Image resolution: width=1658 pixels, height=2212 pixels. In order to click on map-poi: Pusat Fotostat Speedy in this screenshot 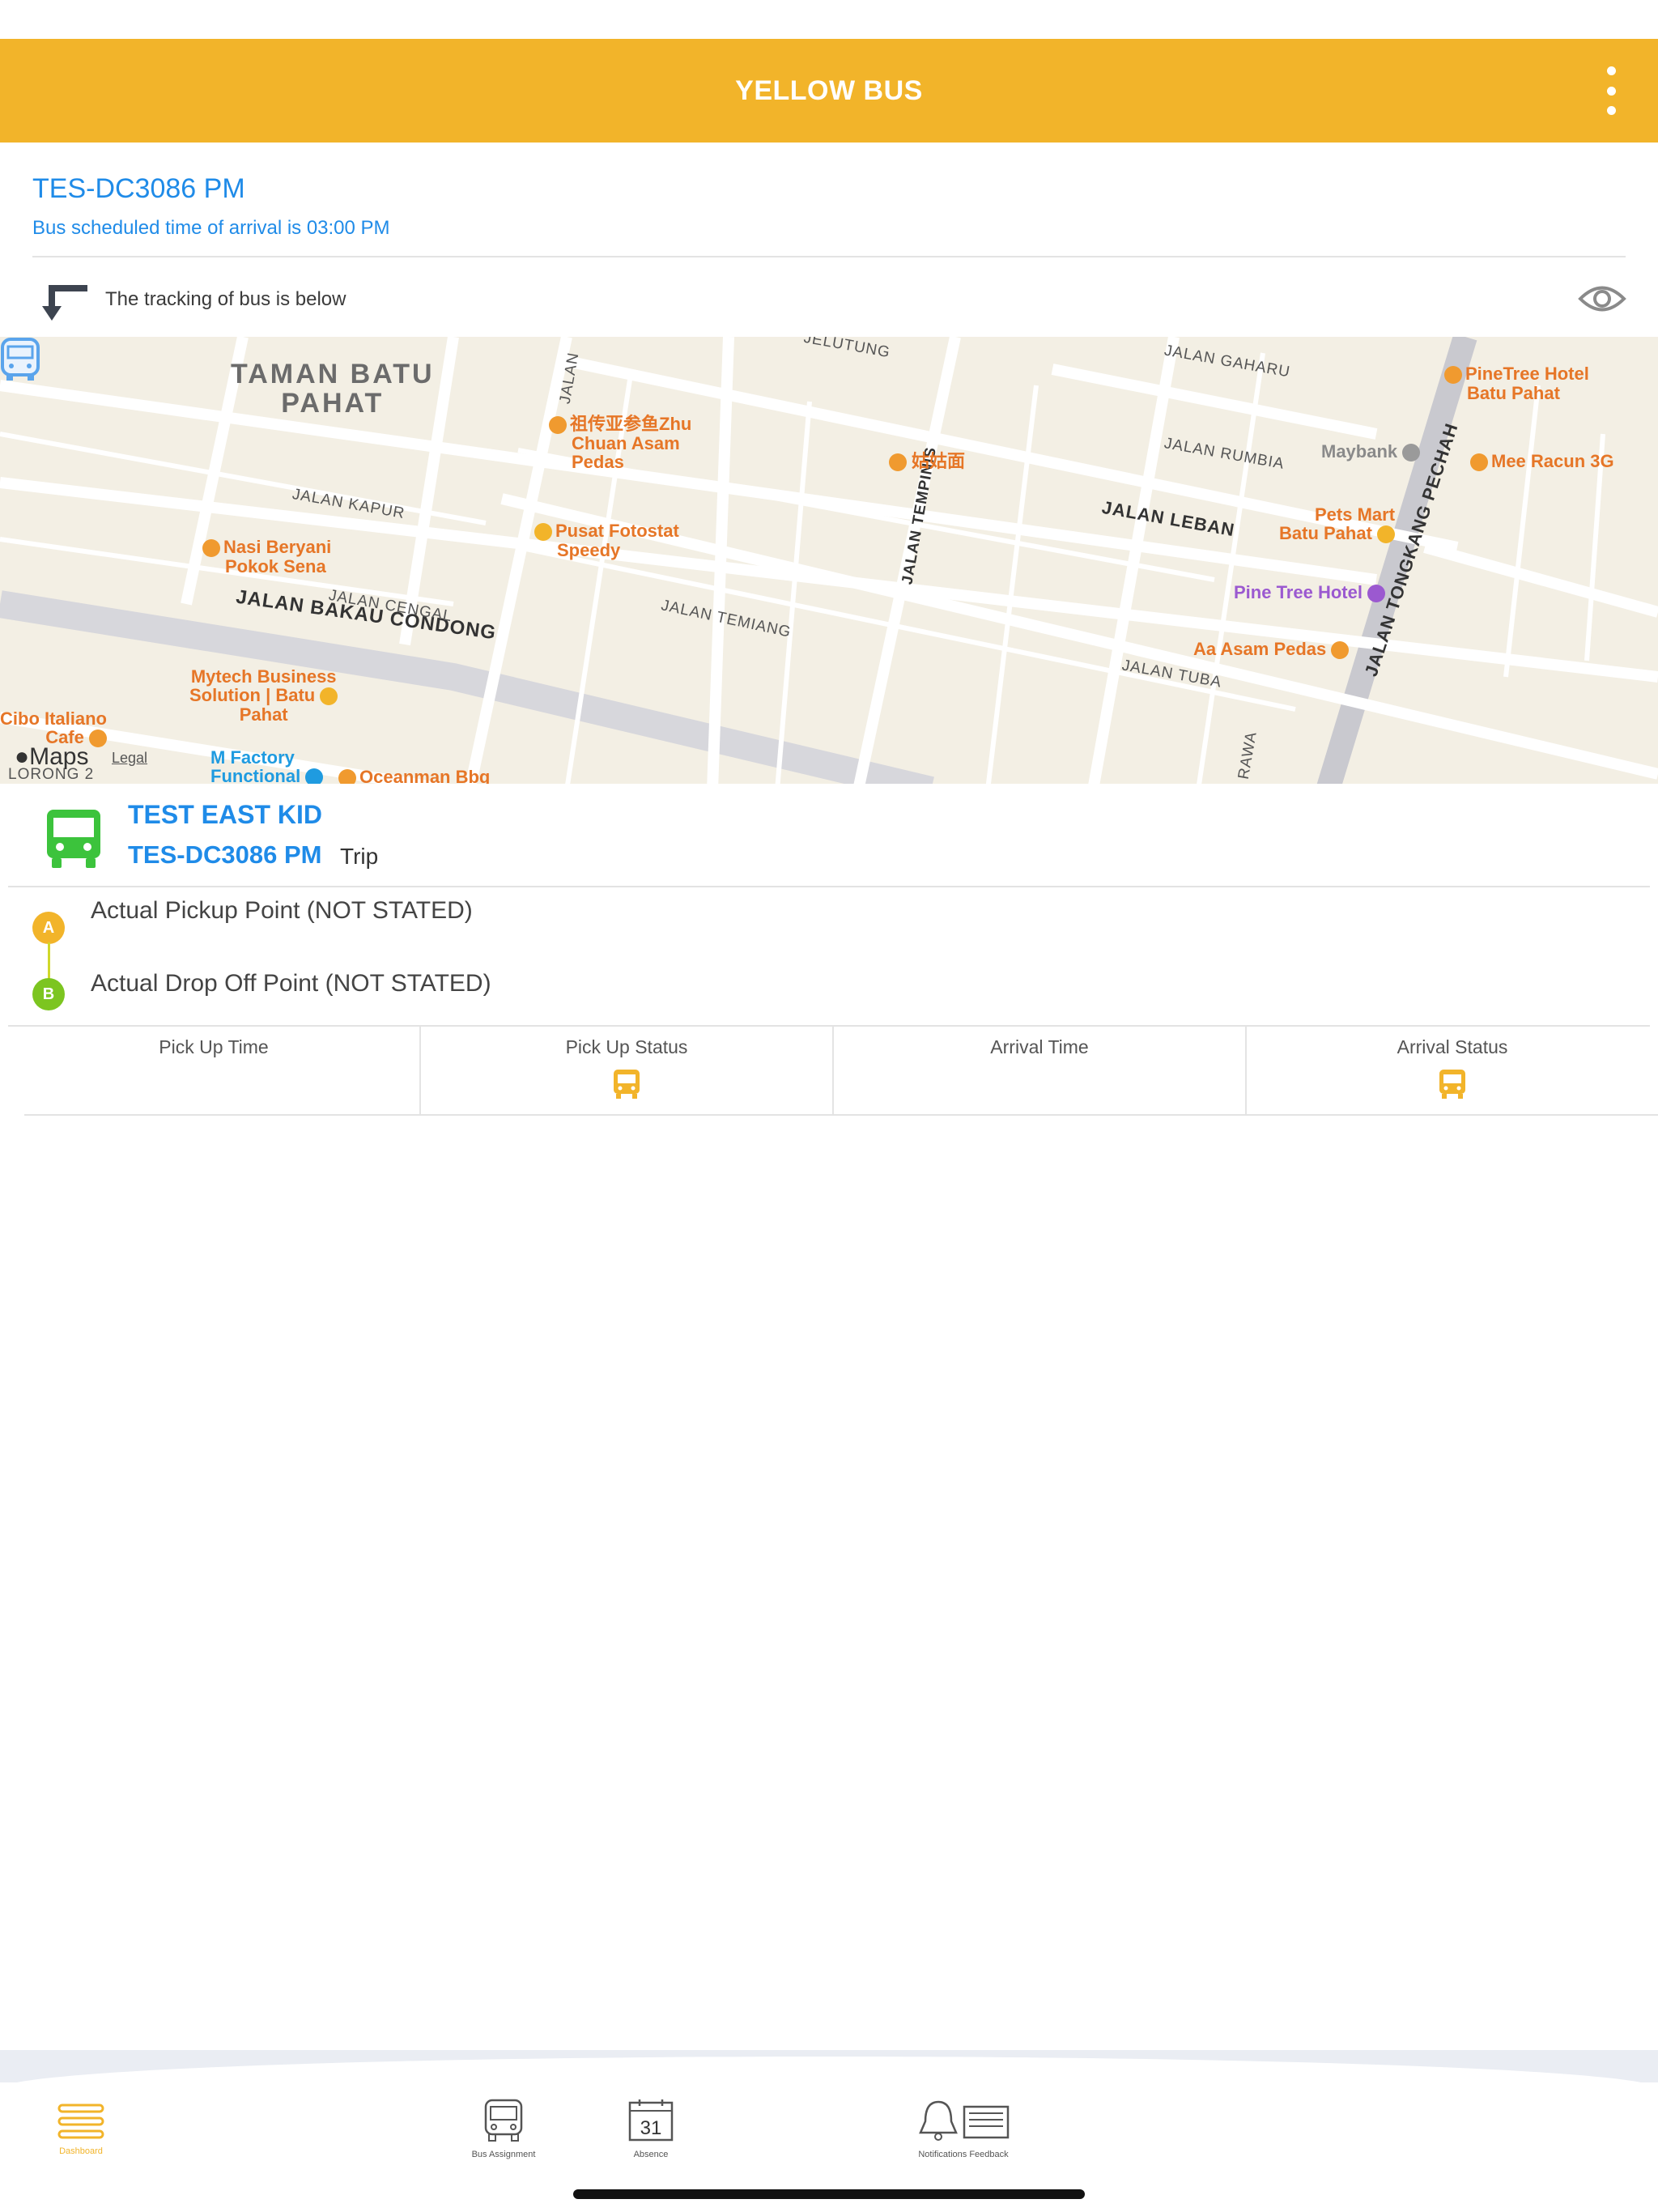, I will do `click(606, 540)`.